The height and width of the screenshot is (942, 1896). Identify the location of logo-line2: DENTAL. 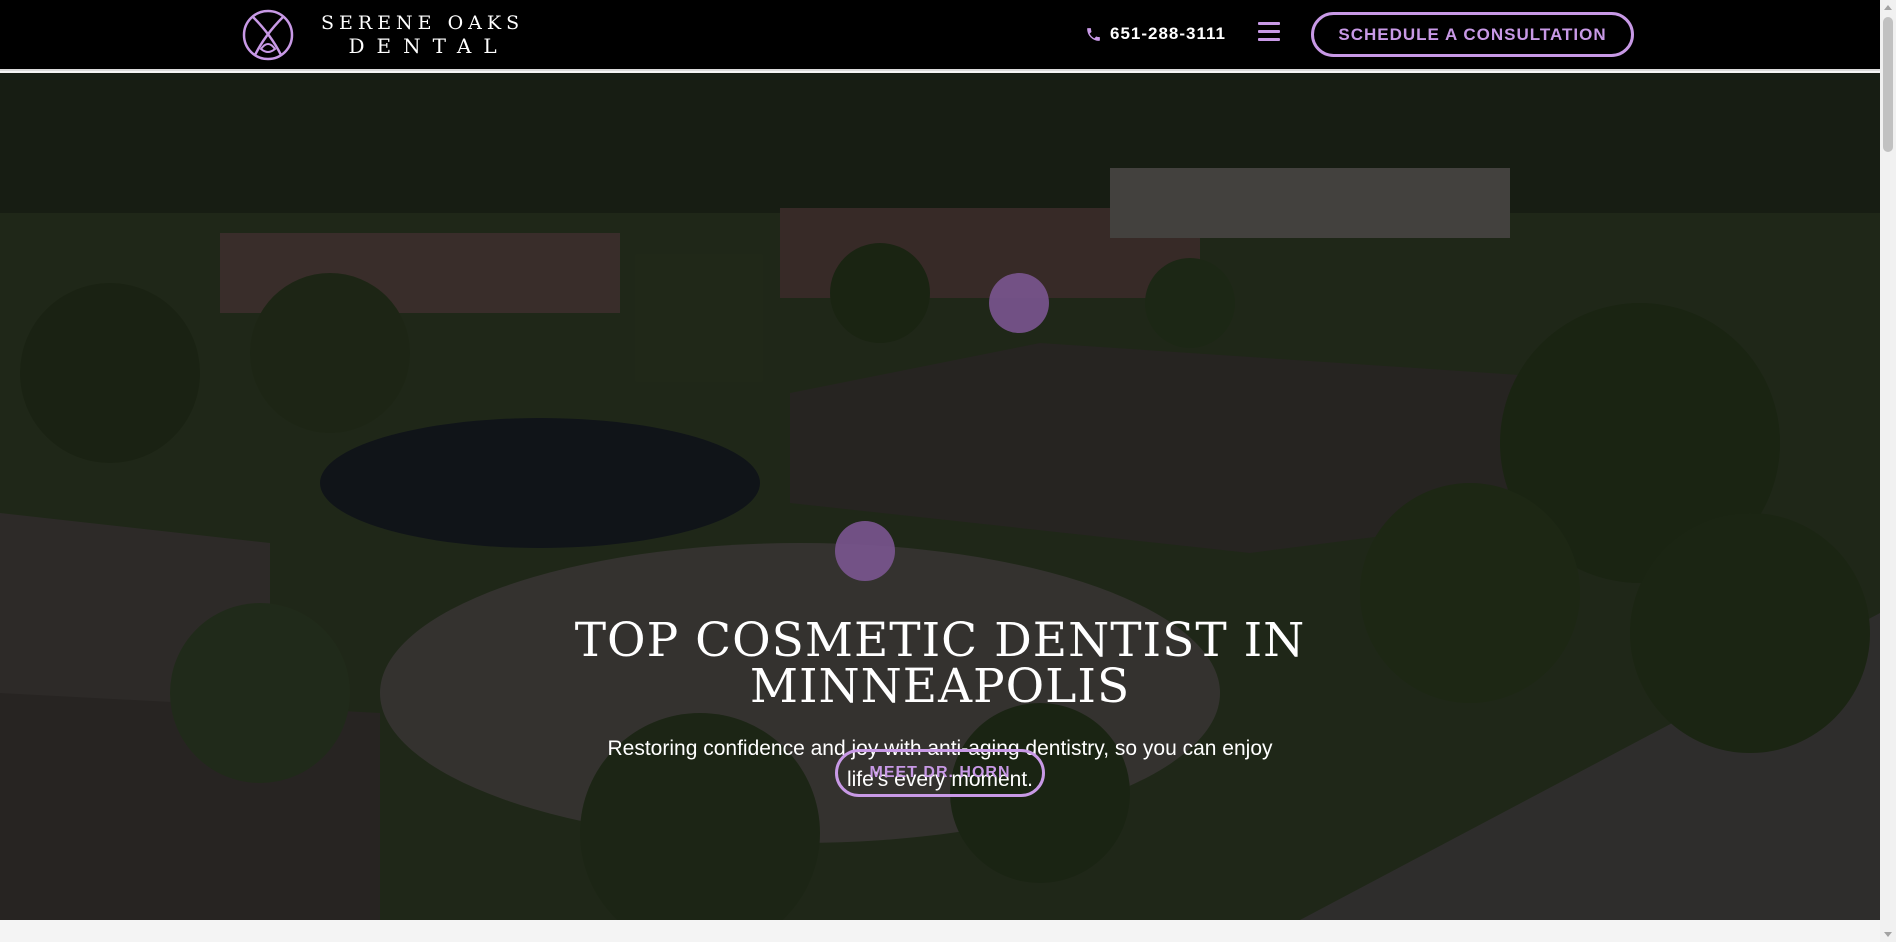
(428, 46).